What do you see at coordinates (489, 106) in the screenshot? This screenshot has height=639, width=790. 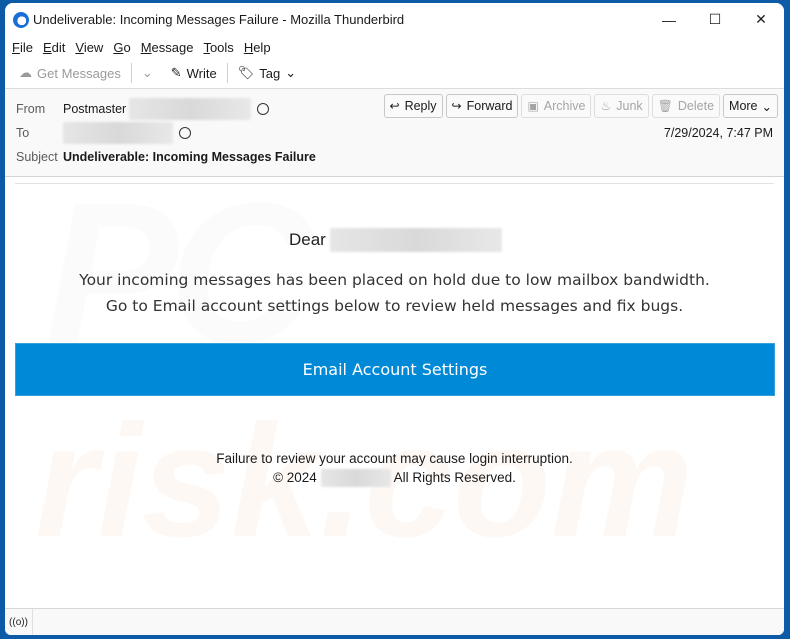 I see `forward-label: Forward` at bounding box center [489, 106].